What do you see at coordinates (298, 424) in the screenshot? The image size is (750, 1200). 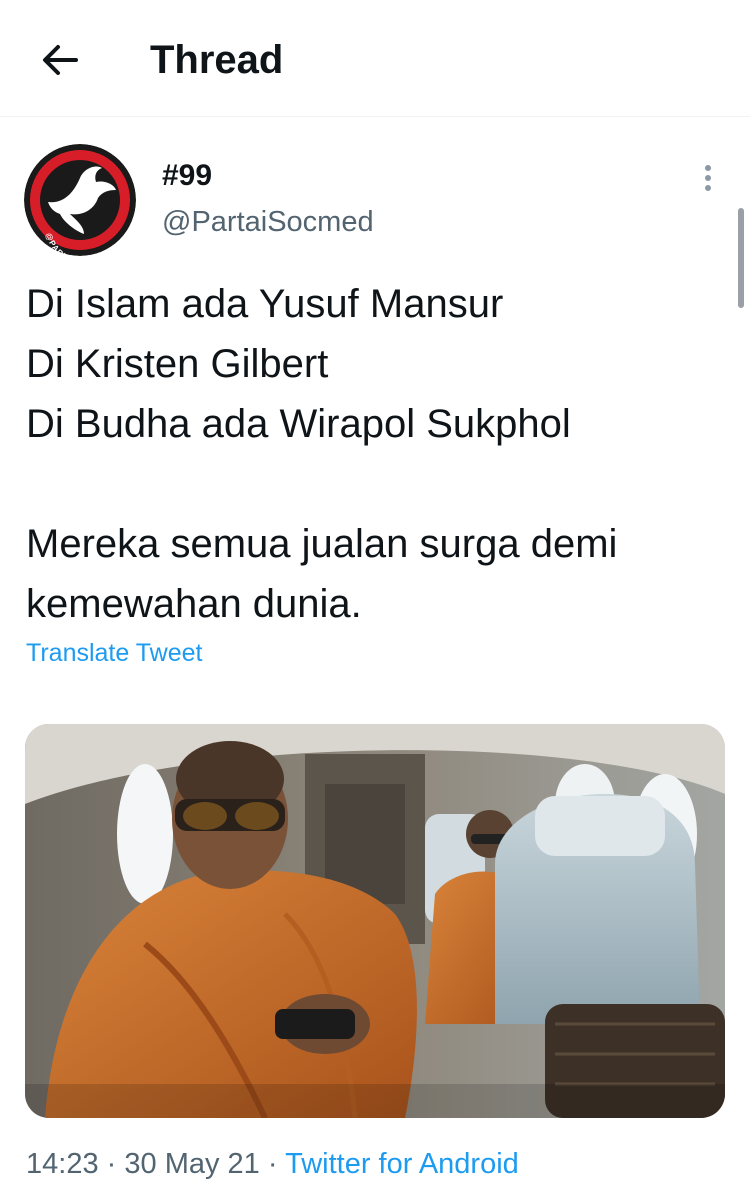 I see `tweet-line: Di Budha ada Wirapol Sukphol` at bounding box center [298, 424].